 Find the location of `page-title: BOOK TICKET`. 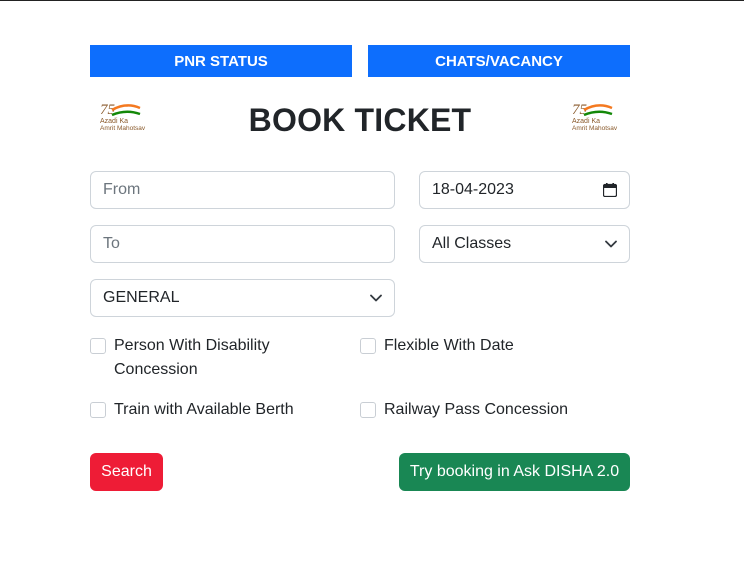

page-title: BOOK TICKET is located at coordinates (360, 120).